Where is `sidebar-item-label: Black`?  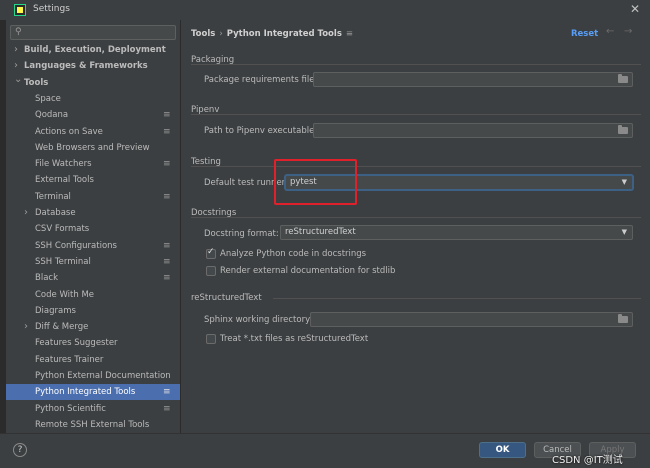 sidebar-item-label: Black is located at coordinates (46, 278).